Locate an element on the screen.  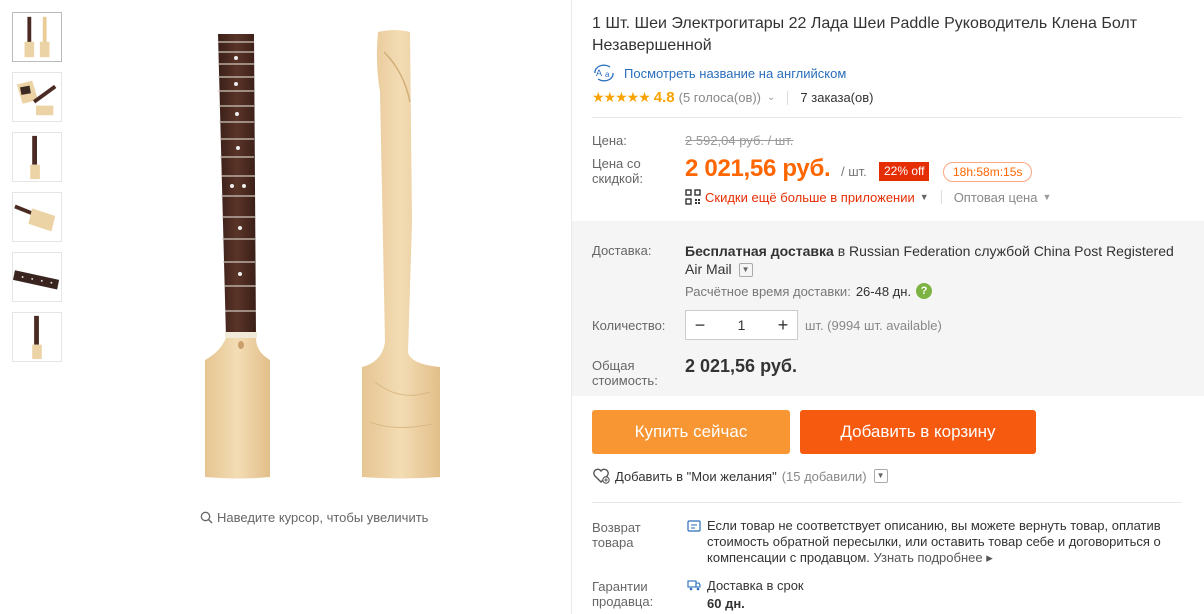
wishlist-row: Добавить в "Мои желания" (15 добавили) ▼ is located at coordinates (740, 476).